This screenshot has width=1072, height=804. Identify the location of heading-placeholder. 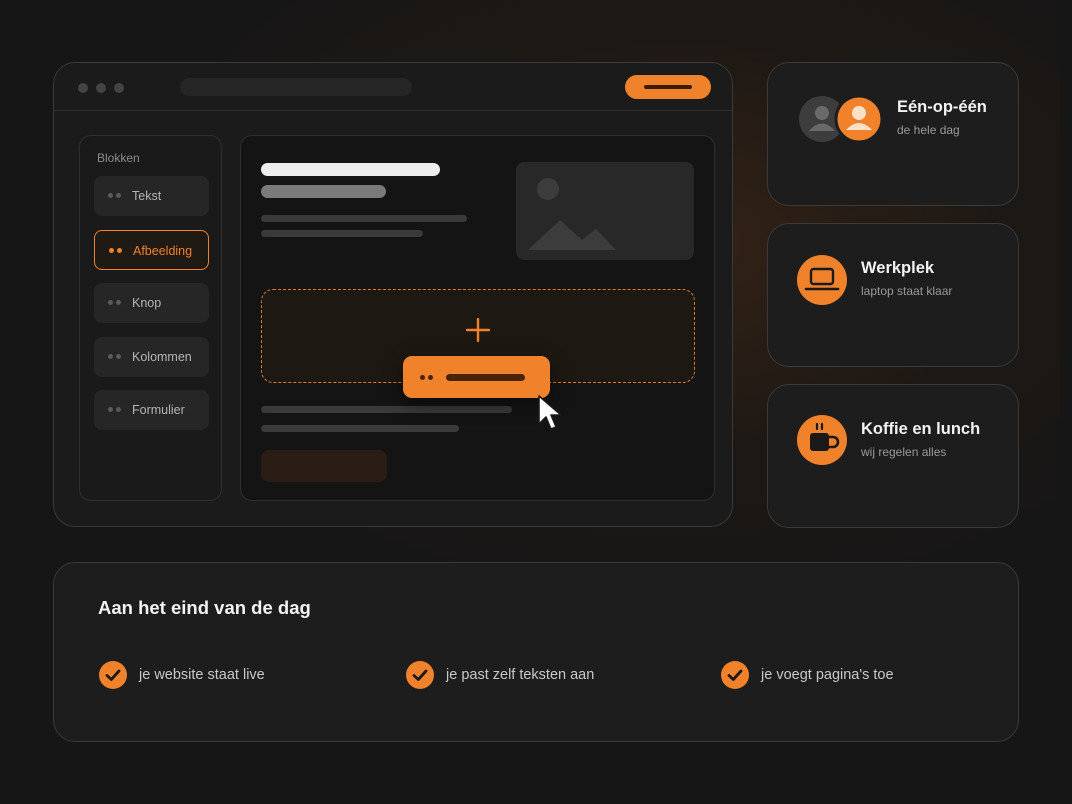
(350, 169).